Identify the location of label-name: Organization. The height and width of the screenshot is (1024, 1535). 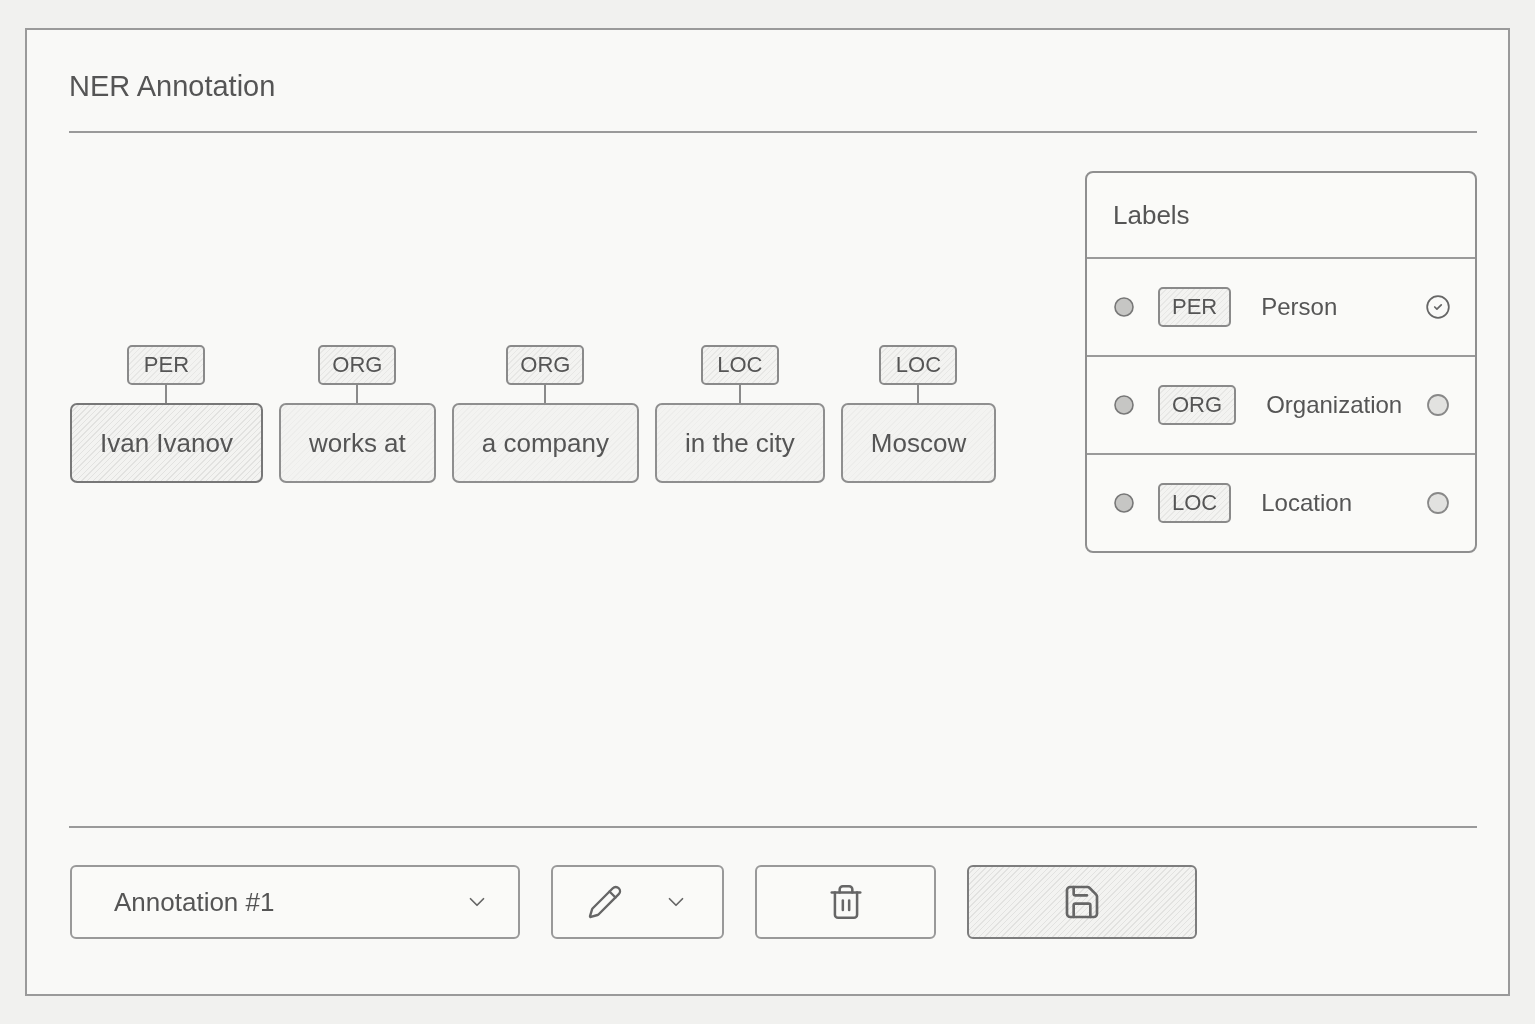
(1335, 405).